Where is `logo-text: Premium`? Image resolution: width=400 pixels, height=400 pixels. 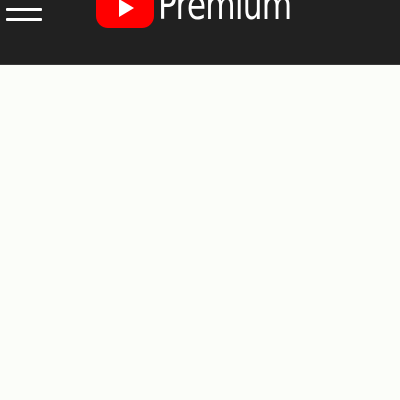 logo-text: Premium is located at coordinates (225, 14).